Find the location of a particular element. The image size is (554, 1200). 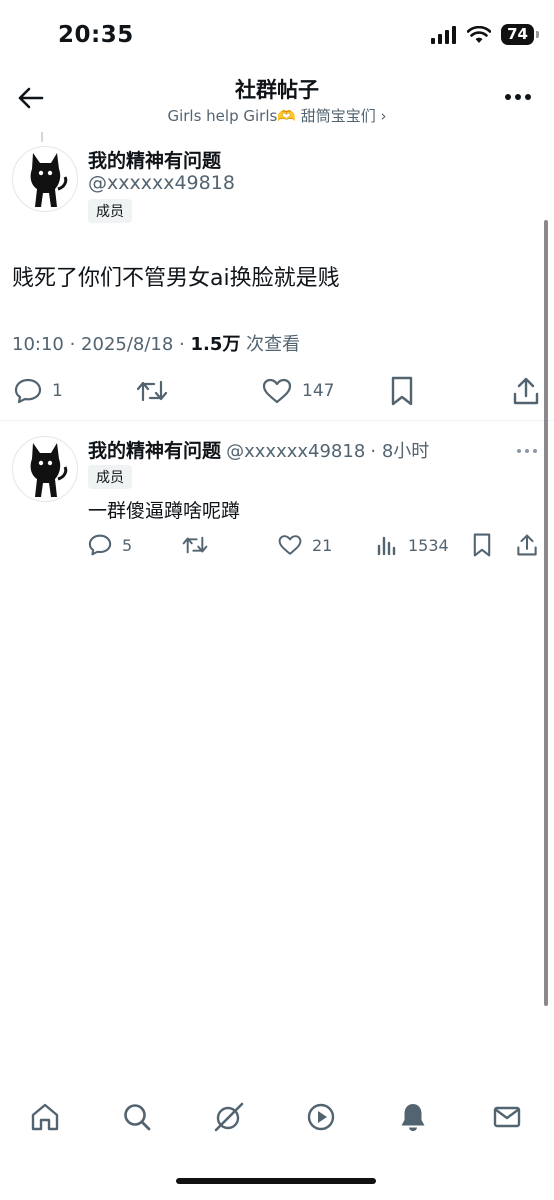

post-views-count: 1.5万 is located at coordinates (215, 344).